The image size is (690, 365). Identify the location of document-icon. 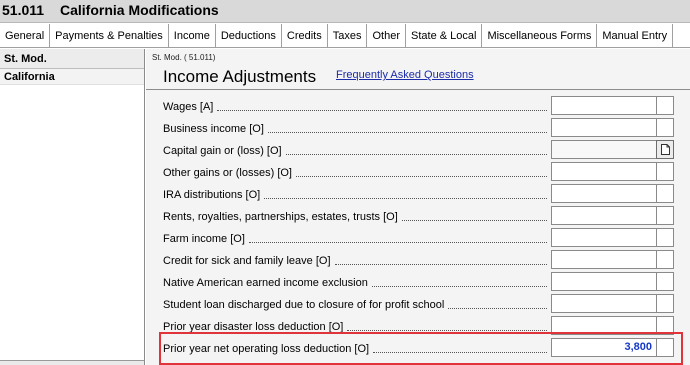
(665, 149).